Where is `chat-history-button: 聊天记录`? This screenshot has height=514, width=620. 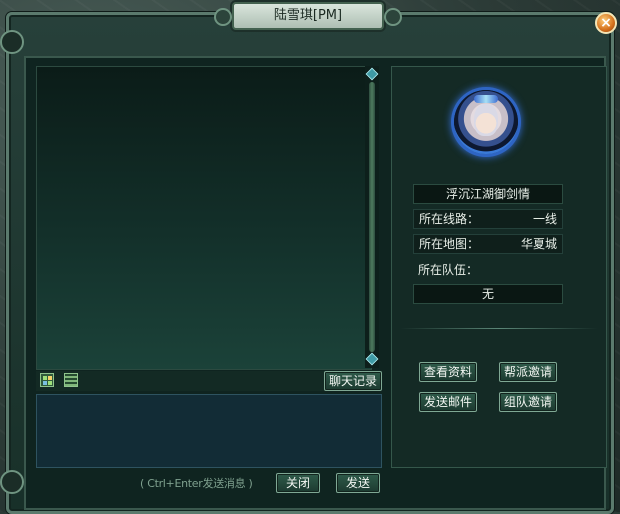 chat-history-button: 聊天记录 is located at coordinates (353, 381).